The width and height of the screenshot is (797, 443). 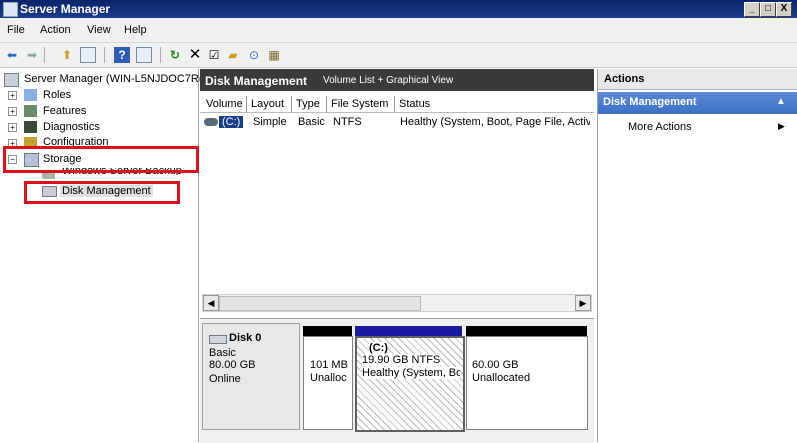 I want to click on properties-icon: ☑, so click(x=214, y=55).